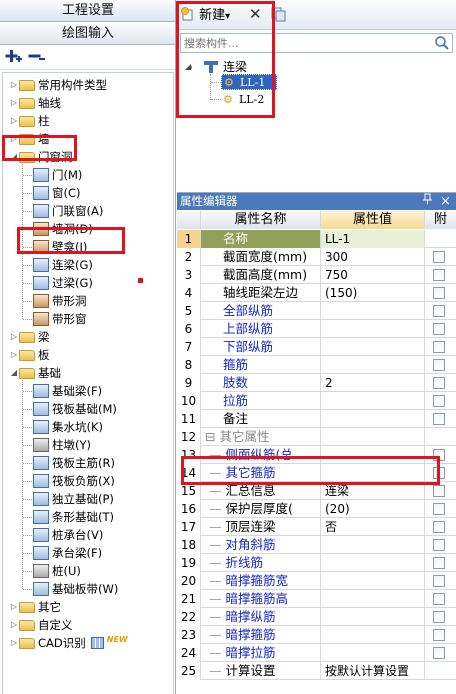  What do you see at coordinates (316, 437) in the screenshot?
I see `property-row: 12 ⊟ 其它属性` at bounding box center [316, 437].